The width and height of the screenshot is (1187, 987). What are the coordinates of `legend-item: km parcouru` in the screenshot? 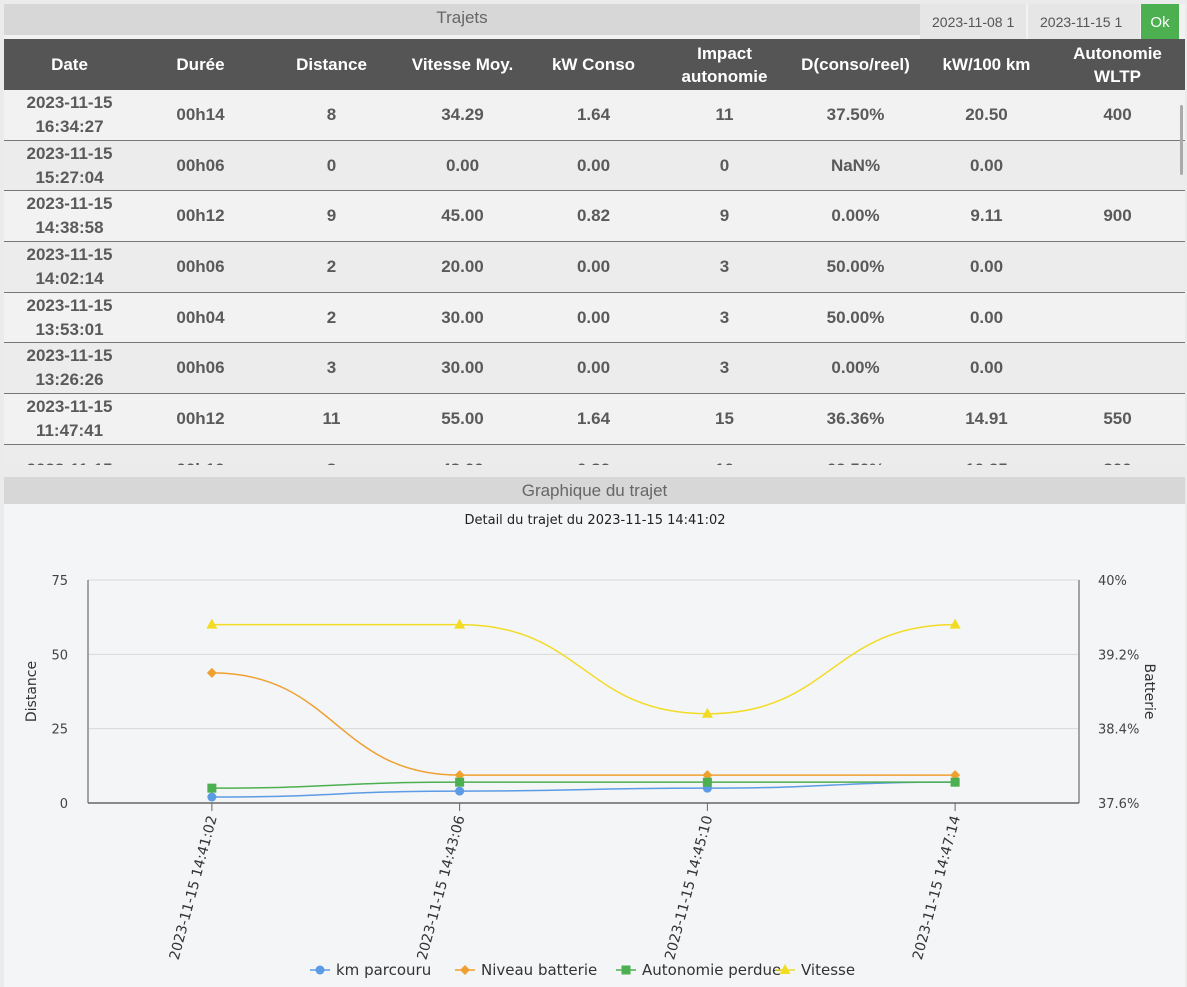 It's located at (370, 970).